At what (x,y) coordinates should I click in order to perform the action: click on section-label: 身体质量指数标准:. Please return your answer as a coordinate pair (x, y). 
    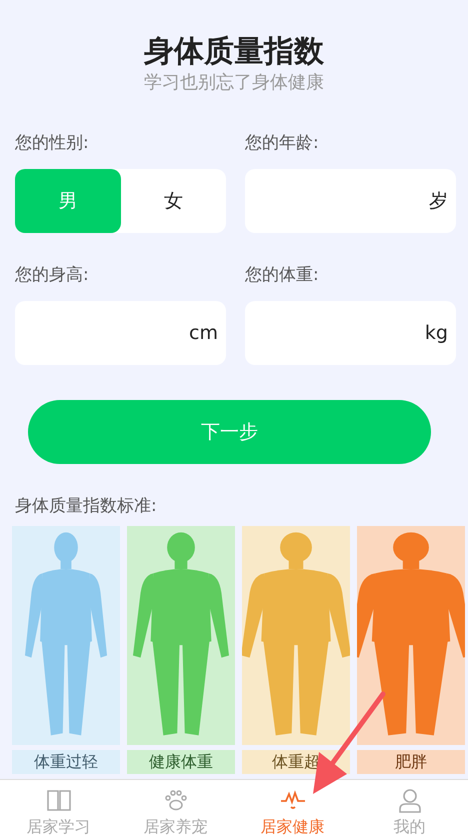
    Looking at the image, I should click on (86, 506).